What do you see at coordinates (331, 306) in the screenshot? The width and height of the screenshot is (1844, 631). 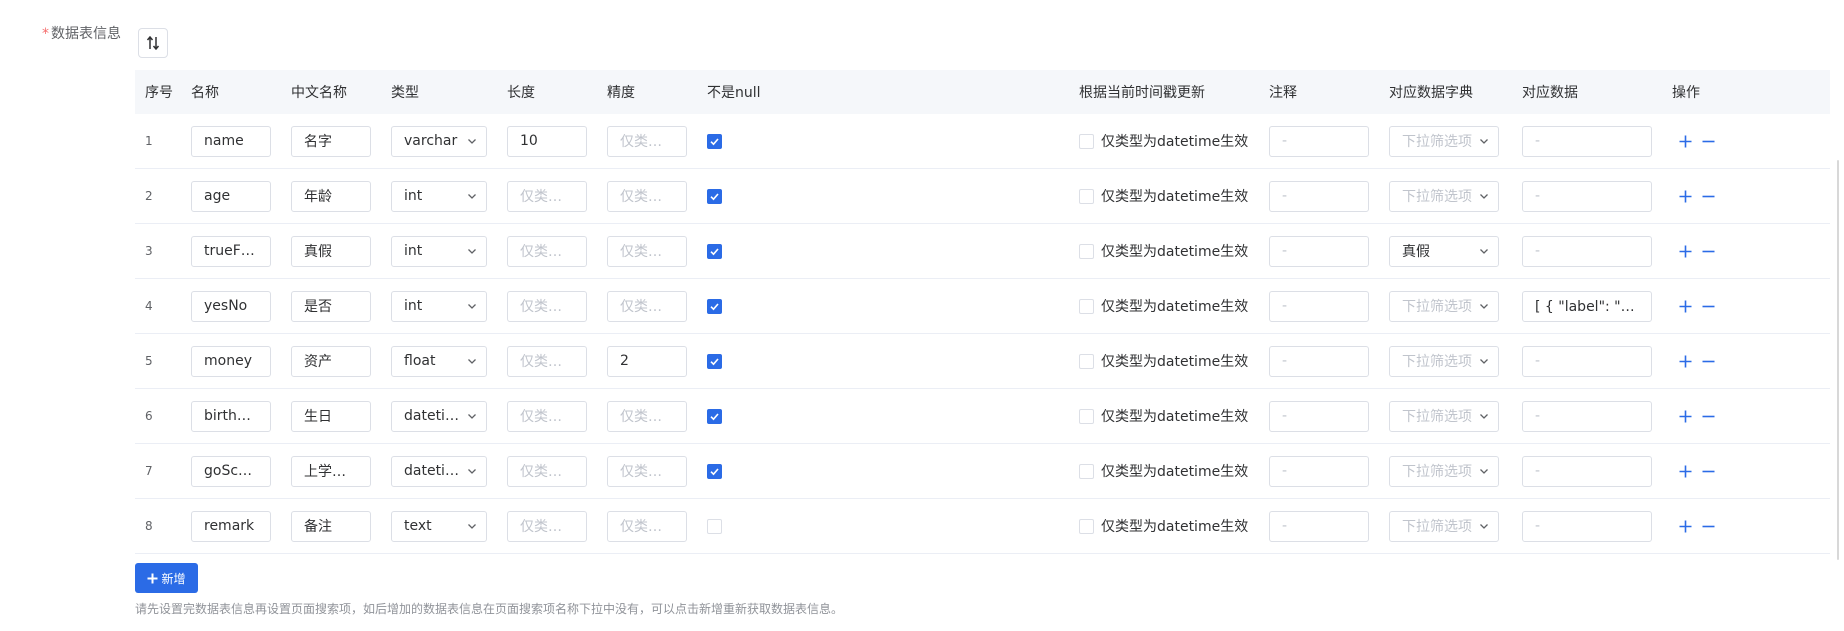 I see `cn-name-input: 是否` at bounding box center [331, 306].